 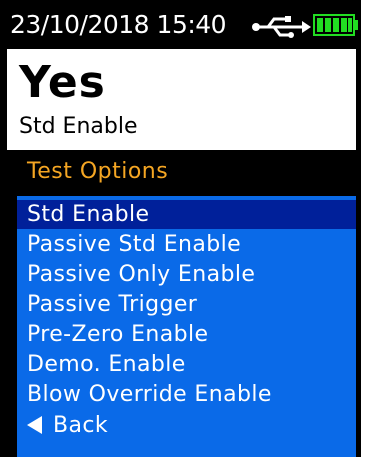 I want to click on menu-item-label: Std Enable, so click(x=88, y=214).